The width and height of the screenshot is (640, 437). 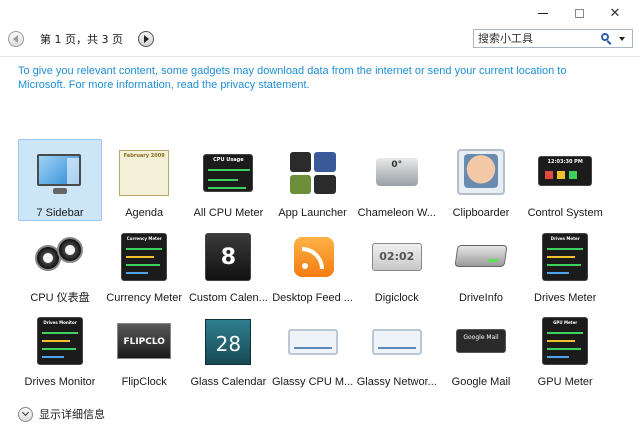 I want to click on next-page-button, so click(x=145, y=39).